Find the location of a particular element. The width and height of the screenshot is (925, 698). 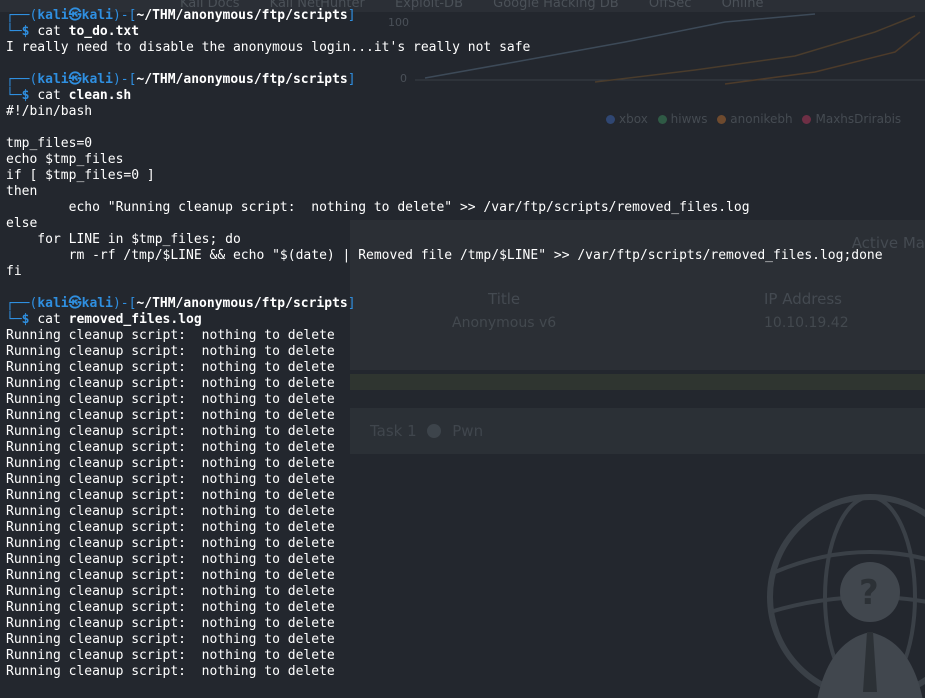

command-arg: removed_files.log is located at coordinates (135, 319).